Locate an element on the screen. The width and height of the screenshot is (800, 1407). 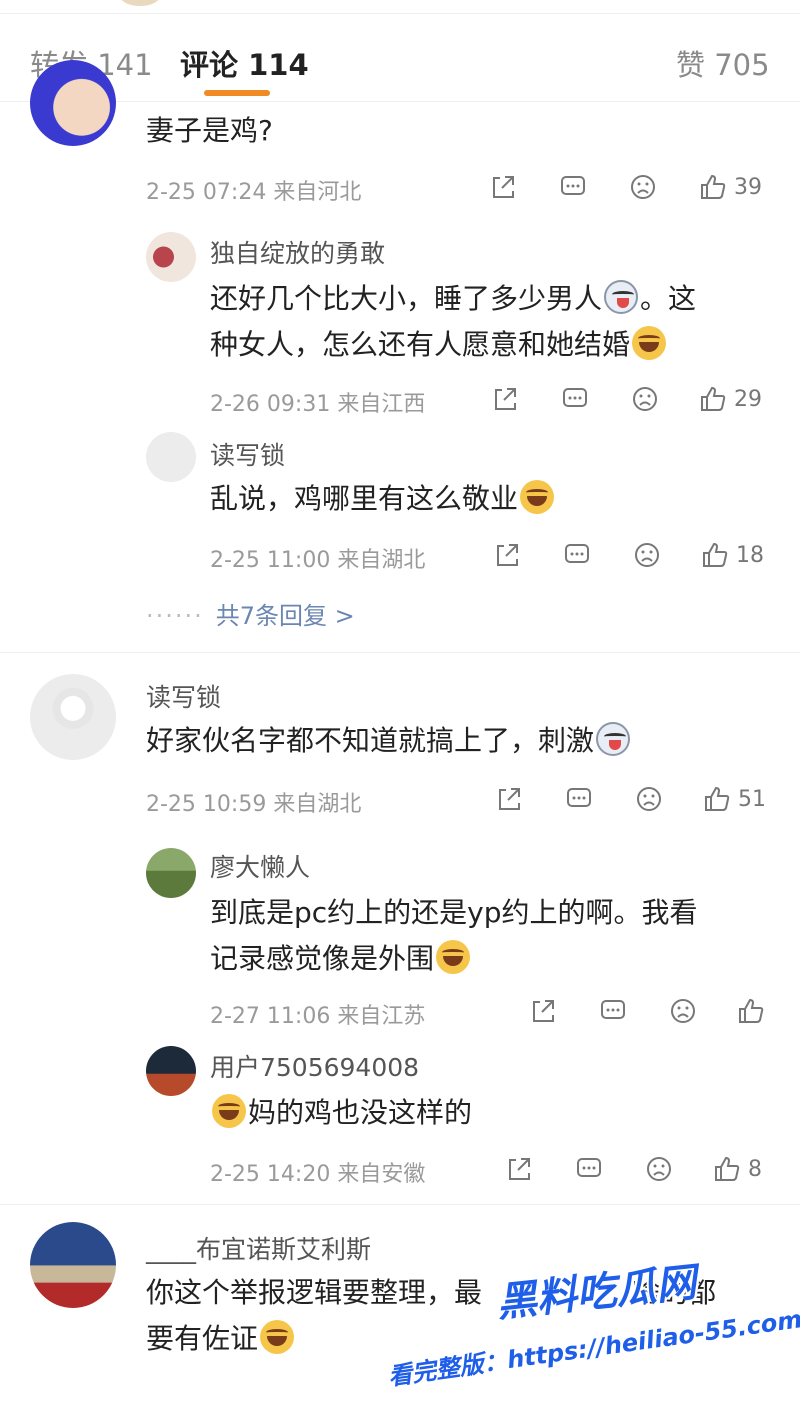
comment-time: 2-25 07:24 is located at coordinates (206, 192).